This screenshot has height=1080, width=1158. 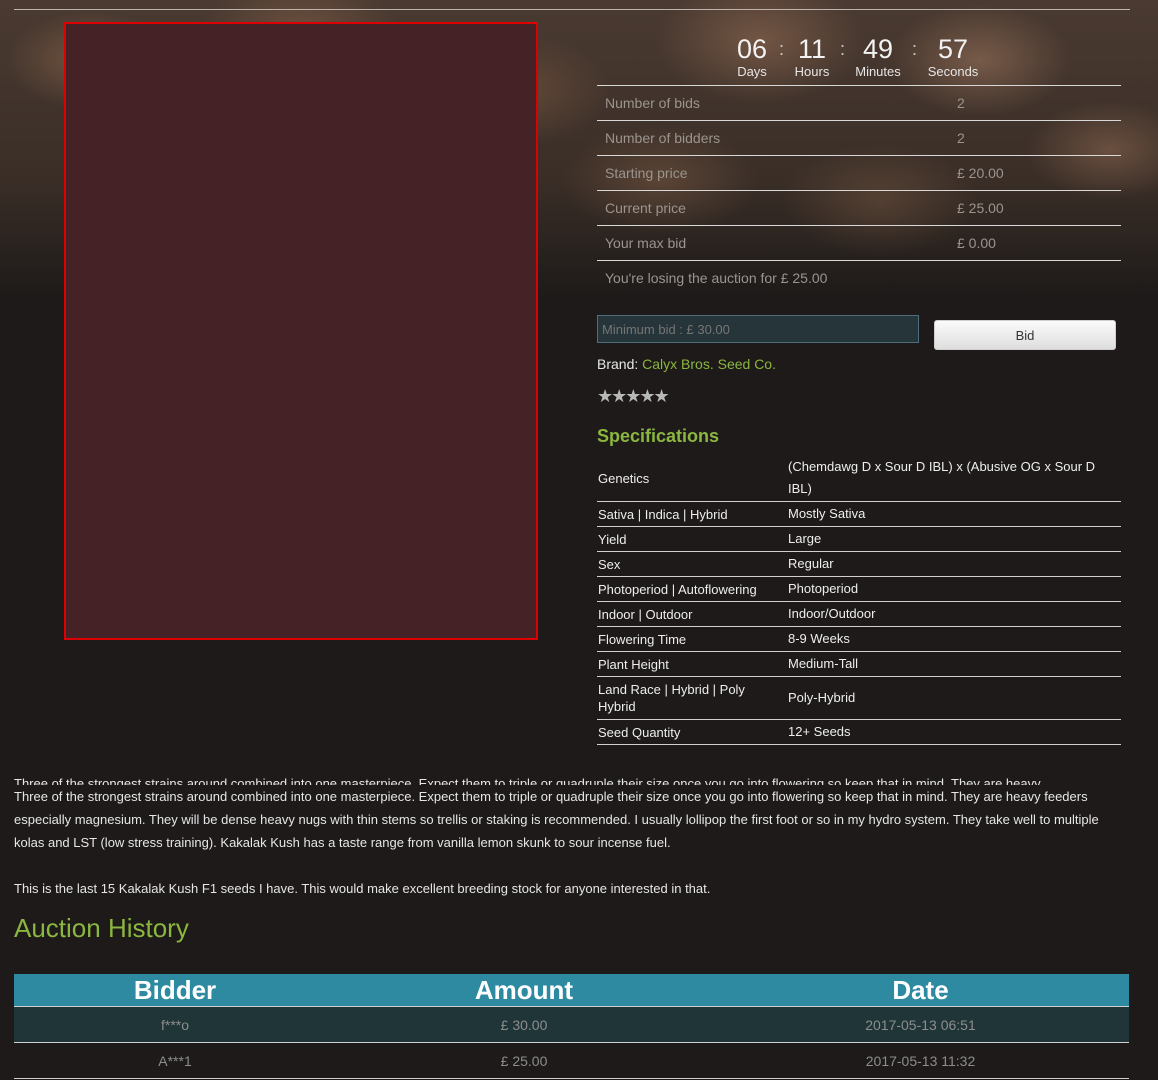 I want to click on top-divider, so click(x=572, y=9).